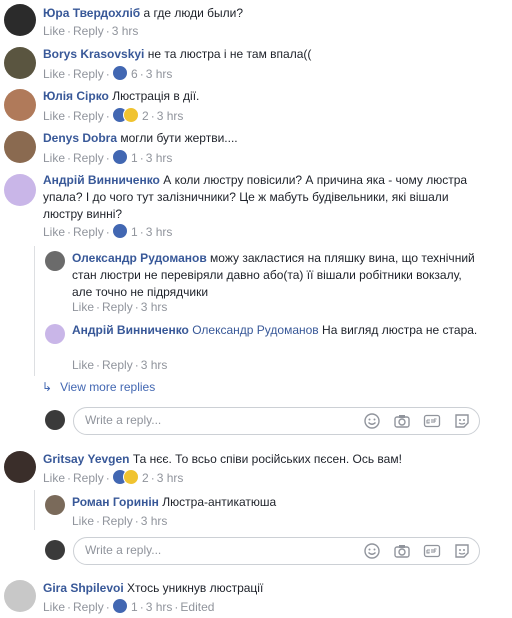 The image size is (512, 618). What do you see at coordinates (134, 74) in the screenshot?
I see `reaction-count: 6` at bounding box center [134, 74].